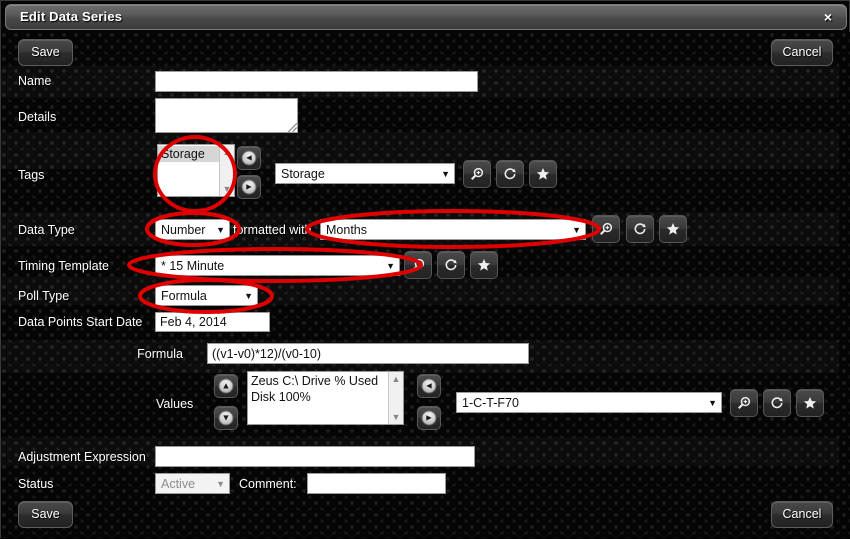 This screenshot has width=850, height=539. I want to click on comment-input, so click(376, 483).